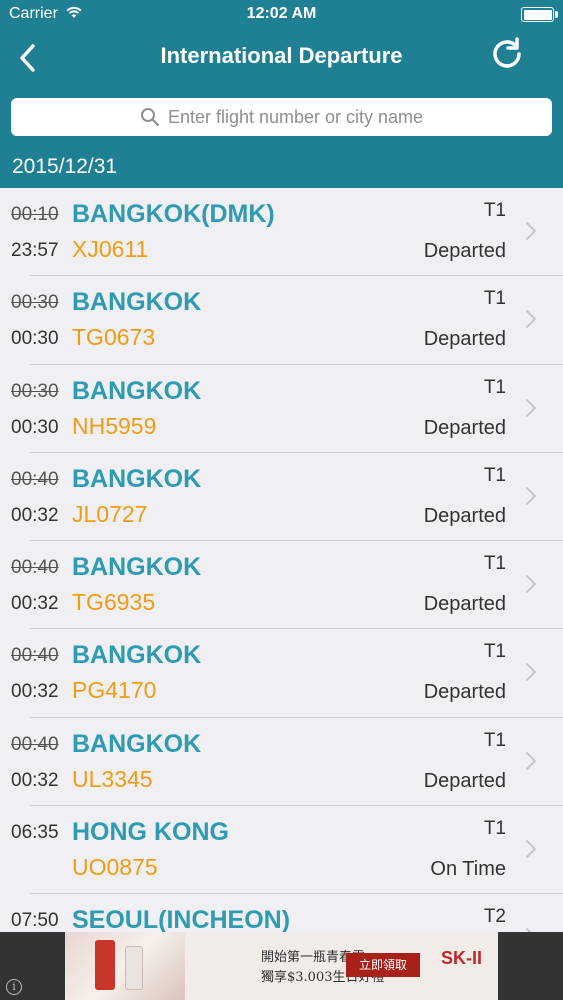 The image size is (563, 1000). I want to click on flight-row: 06:35 HONG KONG UO0875 T1 On Time, so click(281, 850).